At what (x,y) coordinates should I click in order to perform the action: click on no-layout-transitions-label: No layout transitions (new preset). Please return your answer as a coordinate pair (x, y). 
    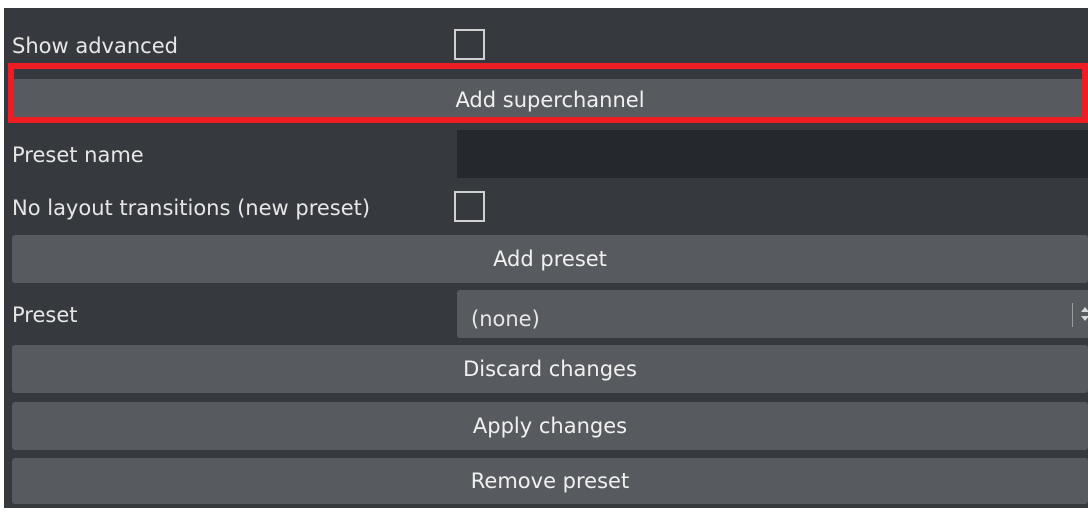
    Looking at the image, I should click on (191, 208).